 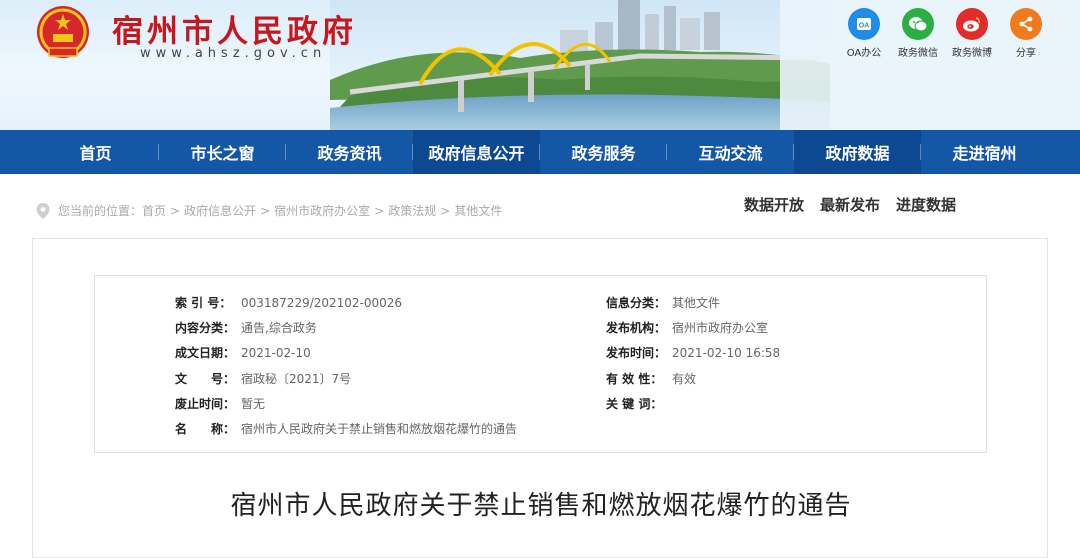 I want to click on info-row-doc-number: 文 号： 宿政秘〔2021〕7号, so click(x=346, y=378).